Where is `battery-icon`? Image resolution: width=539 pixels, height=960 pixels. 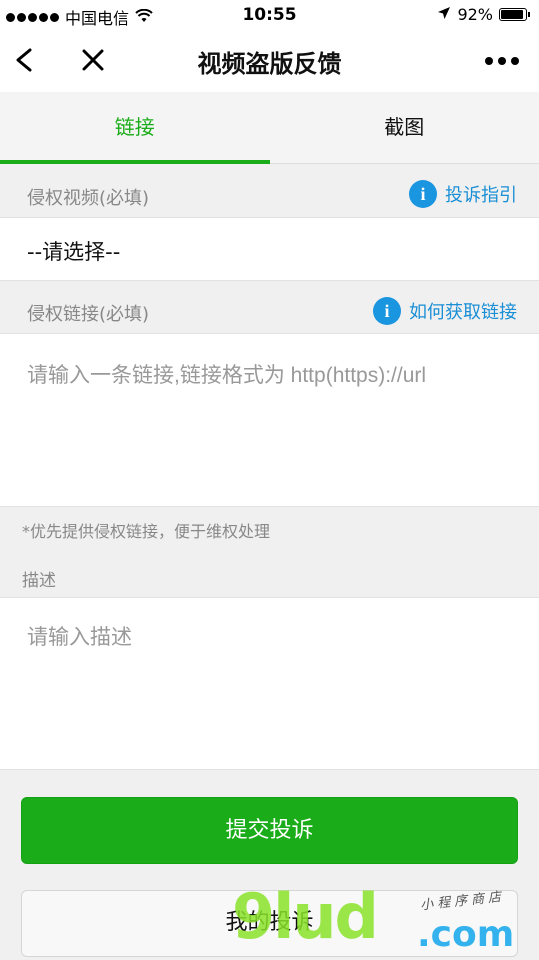
battery-icon is located at coordinates (514, 14).